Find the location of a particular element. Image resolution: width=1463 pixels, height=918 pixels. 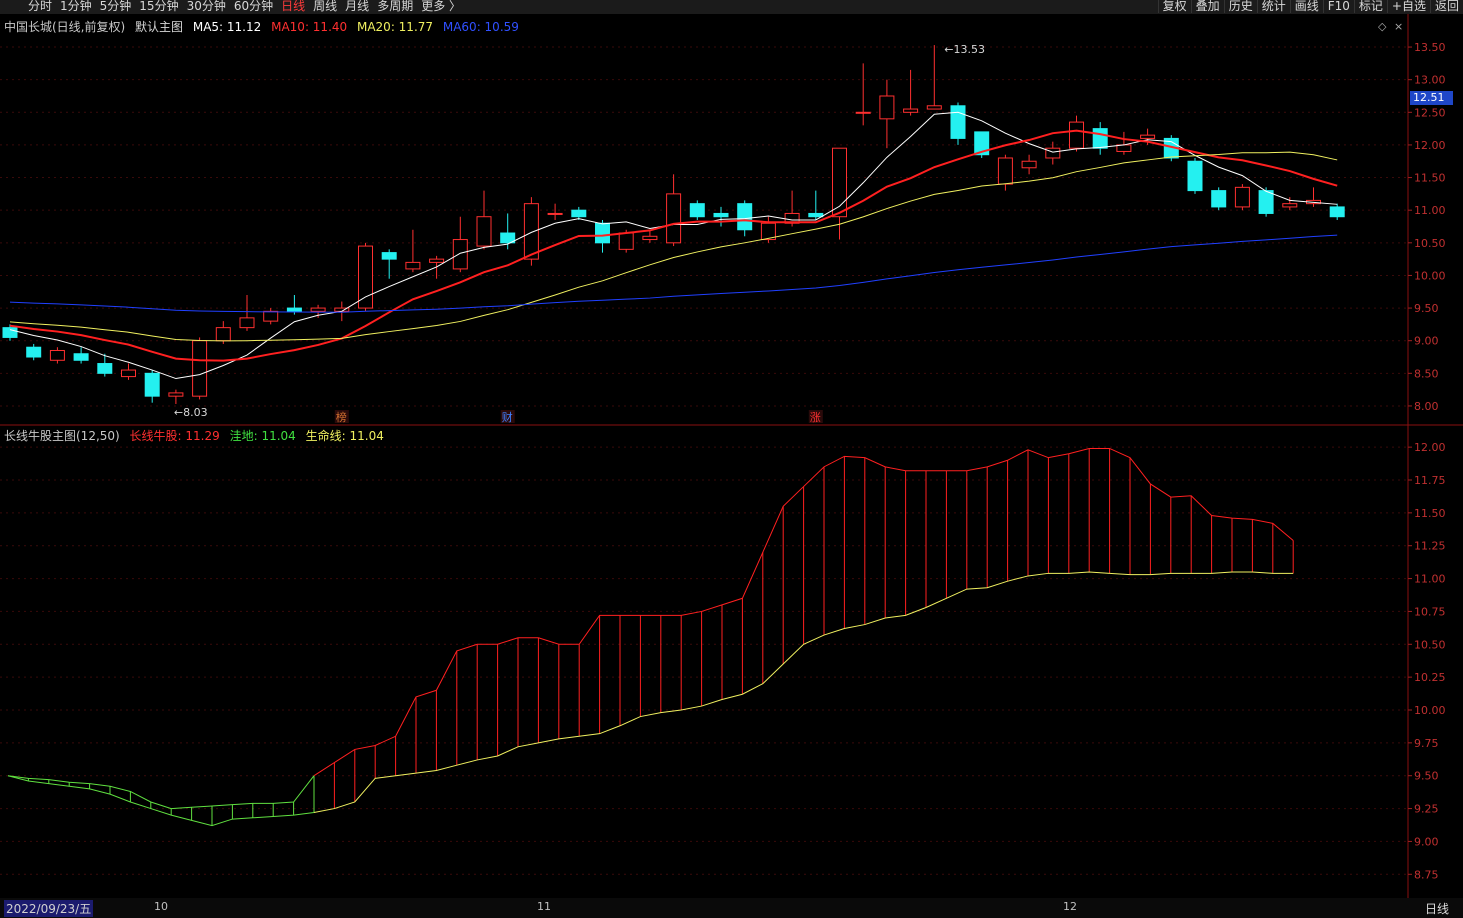

y-tick-label: 13.50 is located at coordinates (1430, 47).